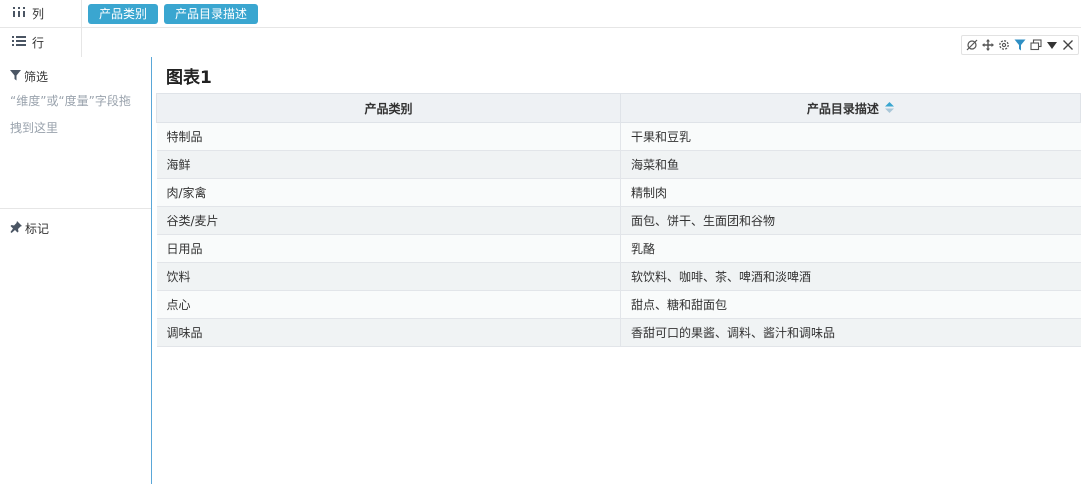 The image size is (1081, 484). I want to click on sidebar: 筛选 “维度”或“度量”字段拖拽到这里 标记, so click(76, 270).